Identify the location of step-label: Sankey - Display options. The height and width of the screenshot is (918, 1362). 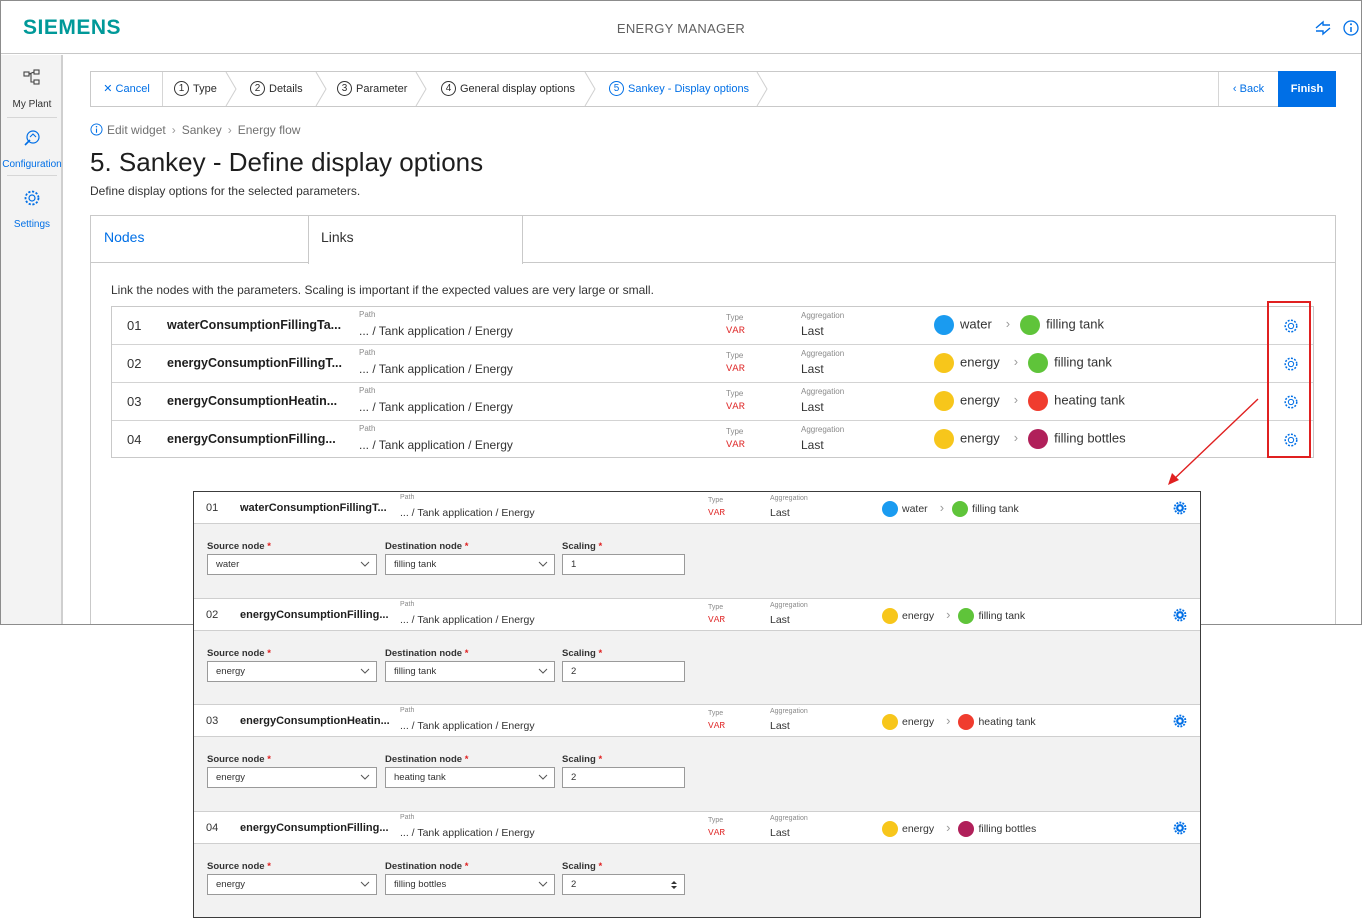
(689, 89).